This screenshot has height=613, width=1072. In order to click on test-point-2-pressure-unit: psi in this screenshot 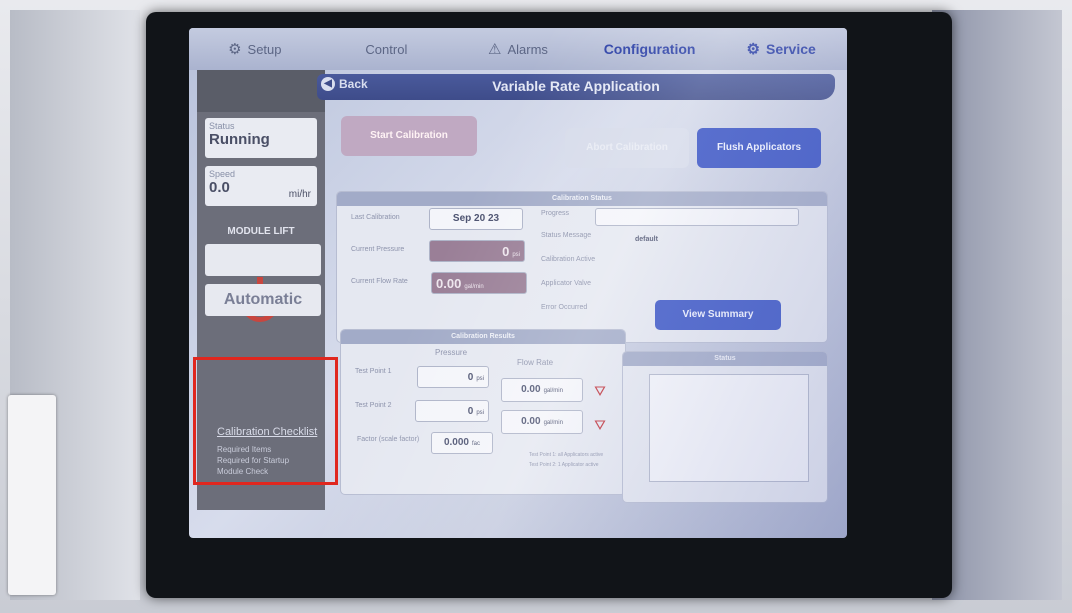, I will do `click(480, 413)`.